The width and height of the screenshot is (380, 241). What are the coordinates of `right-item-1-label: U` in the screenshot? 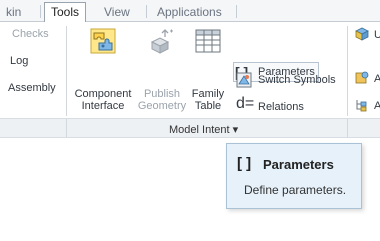 It's located at (377, 35).